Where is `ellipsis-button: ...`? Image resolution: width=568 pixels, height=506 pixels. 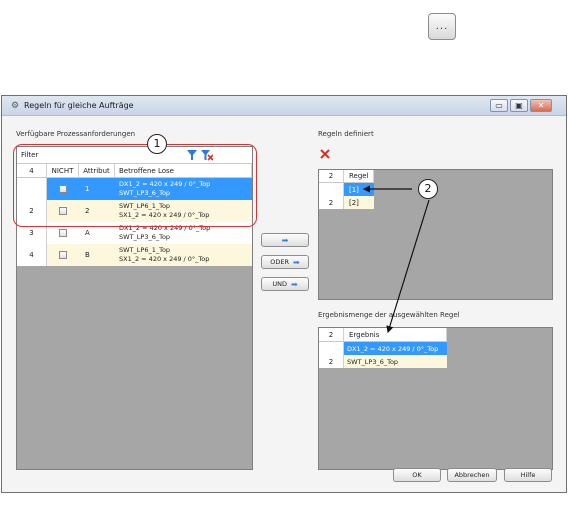
ellipsis-button: ... is located at coordinates (442, 26).